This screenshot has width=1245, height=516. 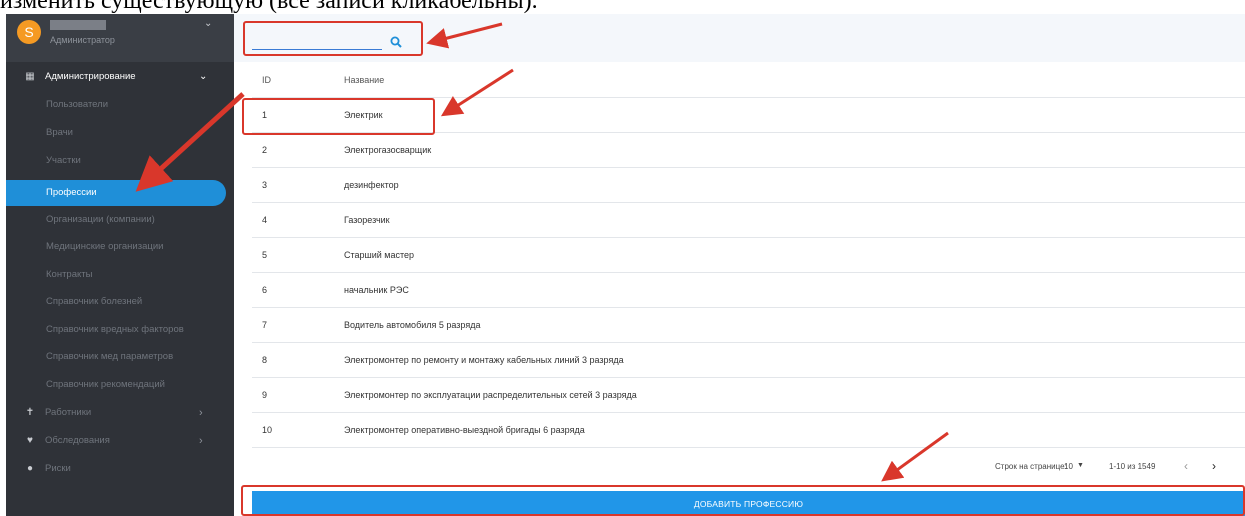 What do you see at coordinates (30, 468) in the screenshot?
I see `alert-icon: ●` at bounding box center [30, 468].